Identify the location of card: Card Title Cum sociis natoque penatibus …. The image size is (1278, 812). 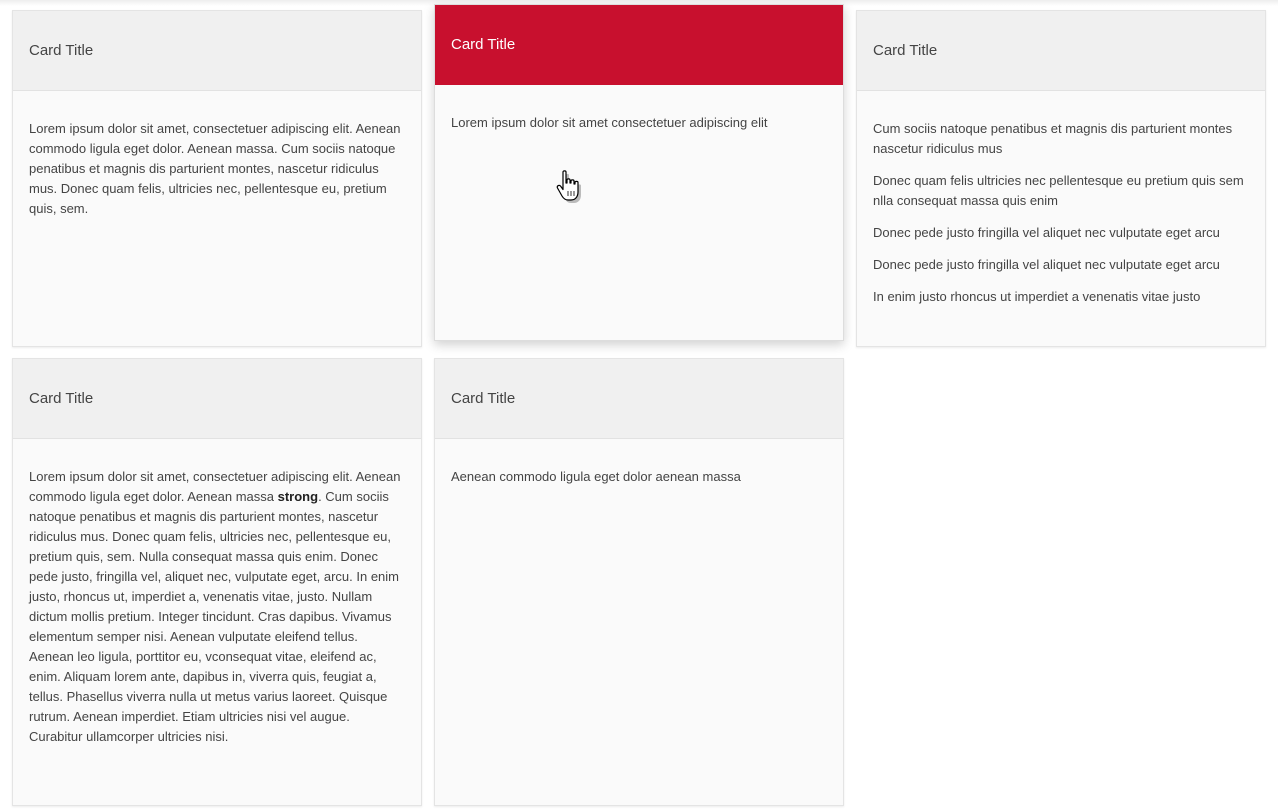
(1061, 178).